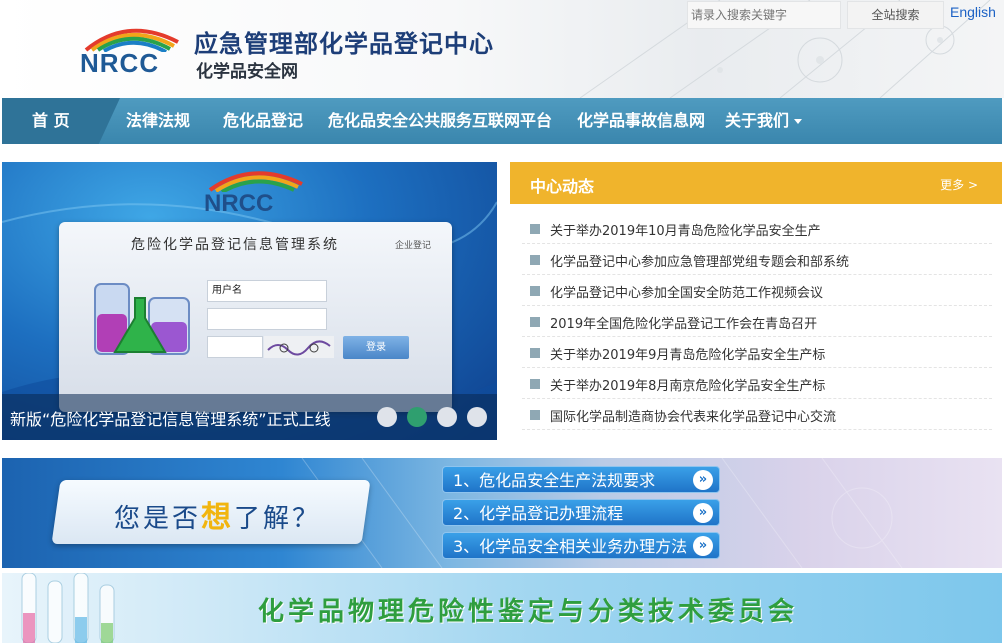 Image resolution: width=1004 pixels, height=643 pixels. I want to click on login-button-image: 登录, so click(376, 347).